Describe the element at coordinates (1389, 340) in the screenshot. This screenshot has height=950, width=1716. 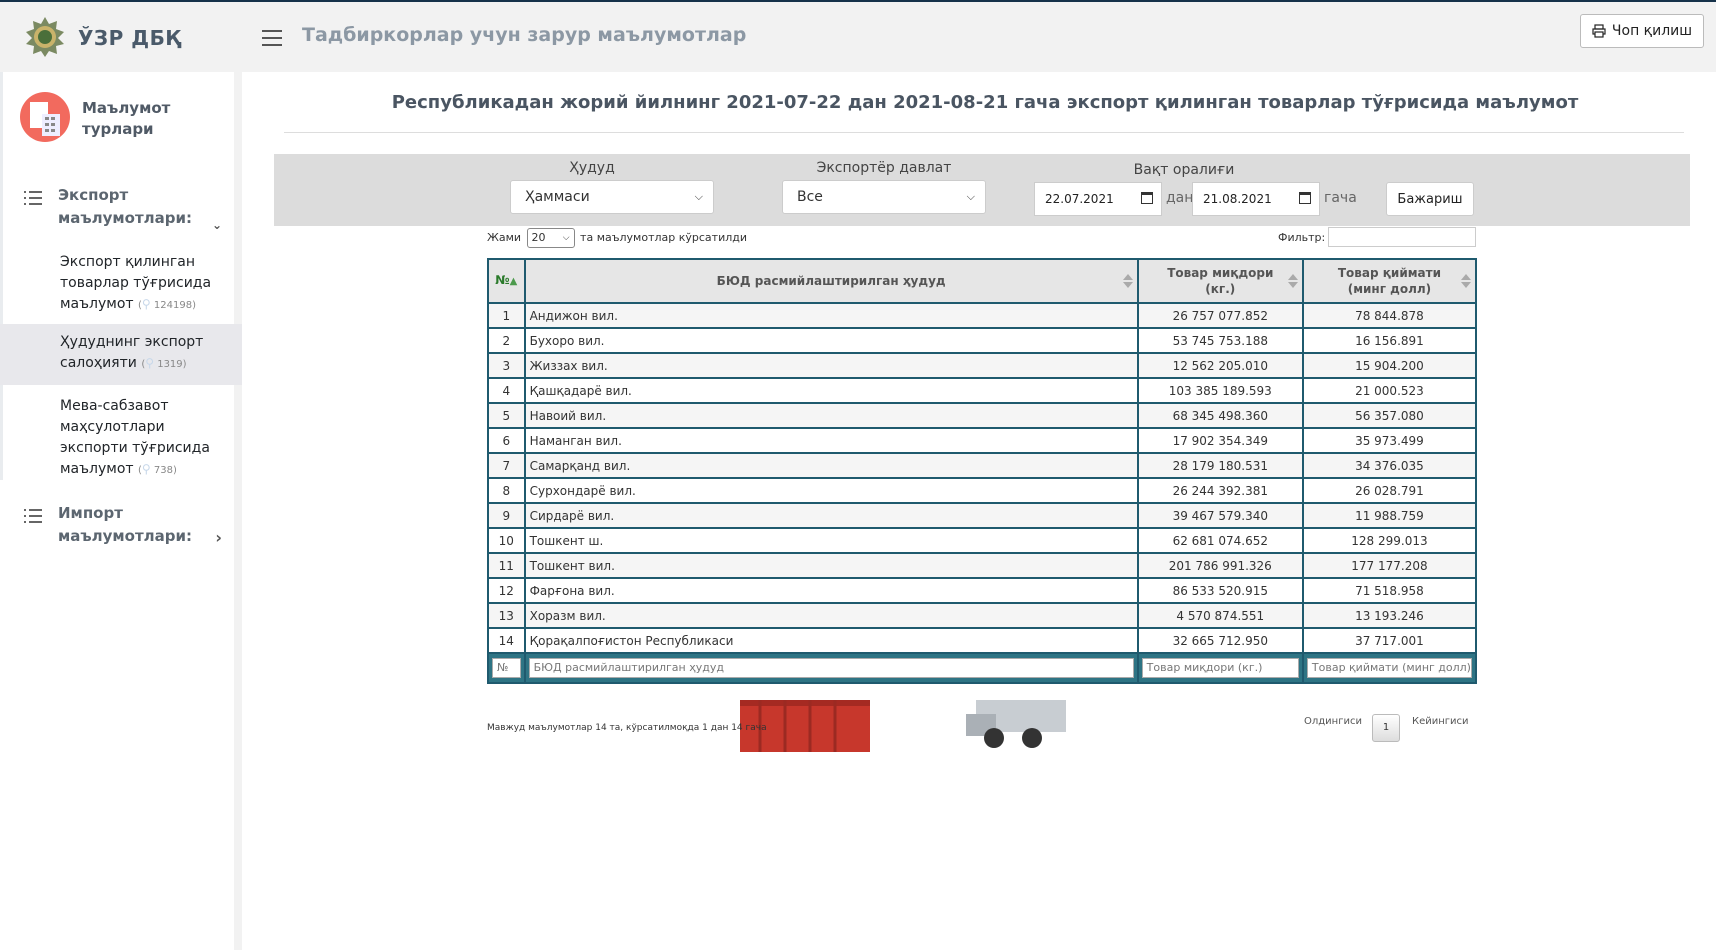
I see `cell-value: 16 156.891` at that location.